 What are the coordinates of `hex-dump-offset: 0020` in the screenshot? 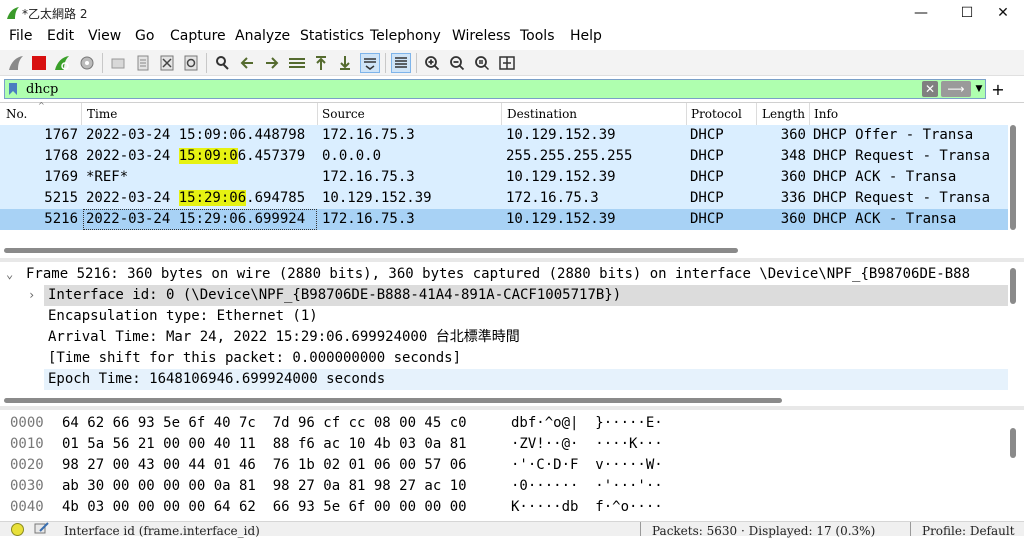 It's located at (27, 465).